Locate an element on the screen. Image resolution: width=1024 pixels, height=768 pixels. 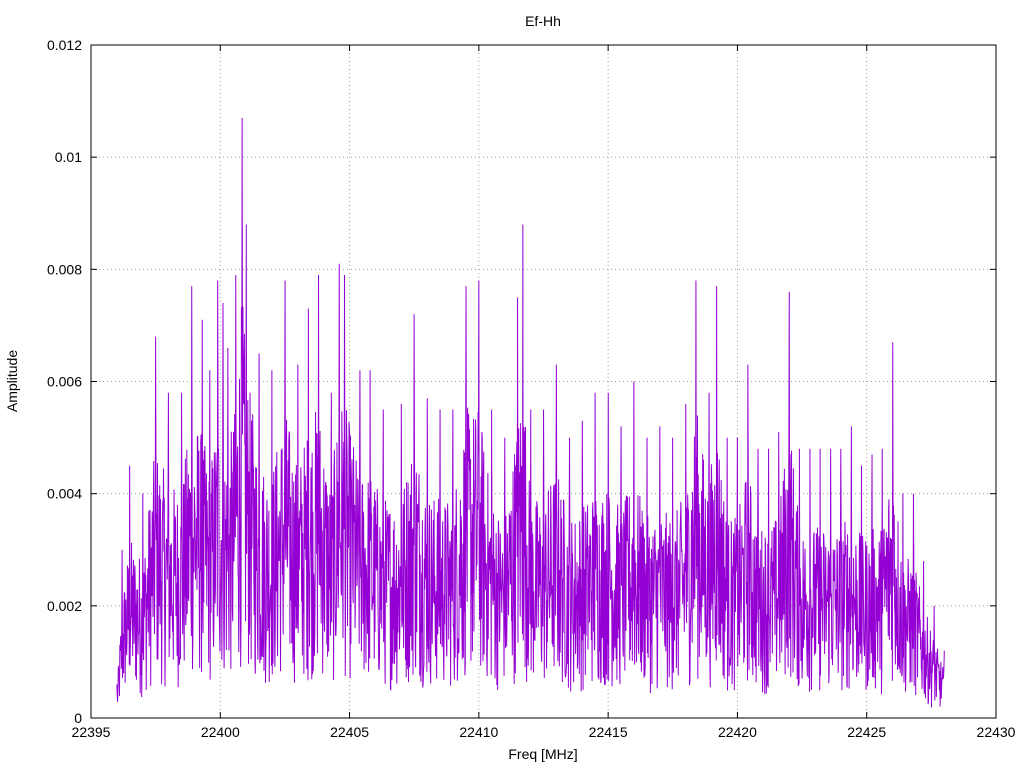
x-tick-label: 22395 is located at coordinates (91, 732).